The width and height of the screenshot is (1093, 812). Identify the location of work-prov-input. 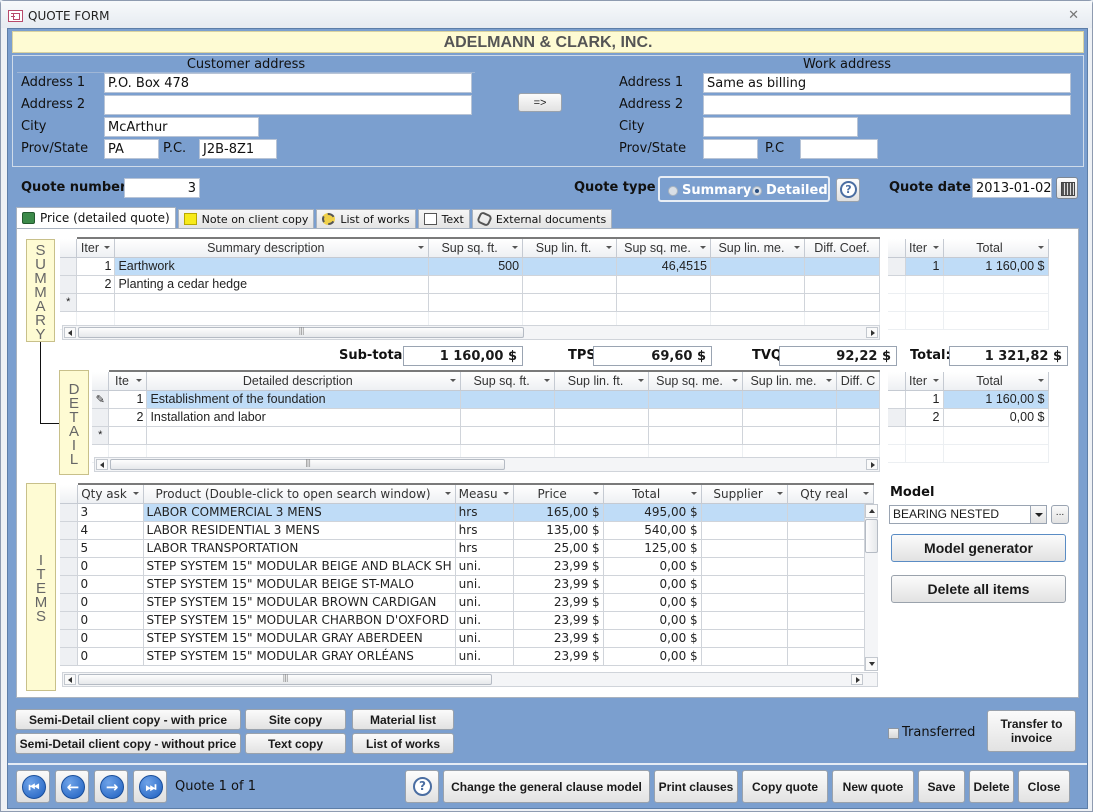
(730, 149).